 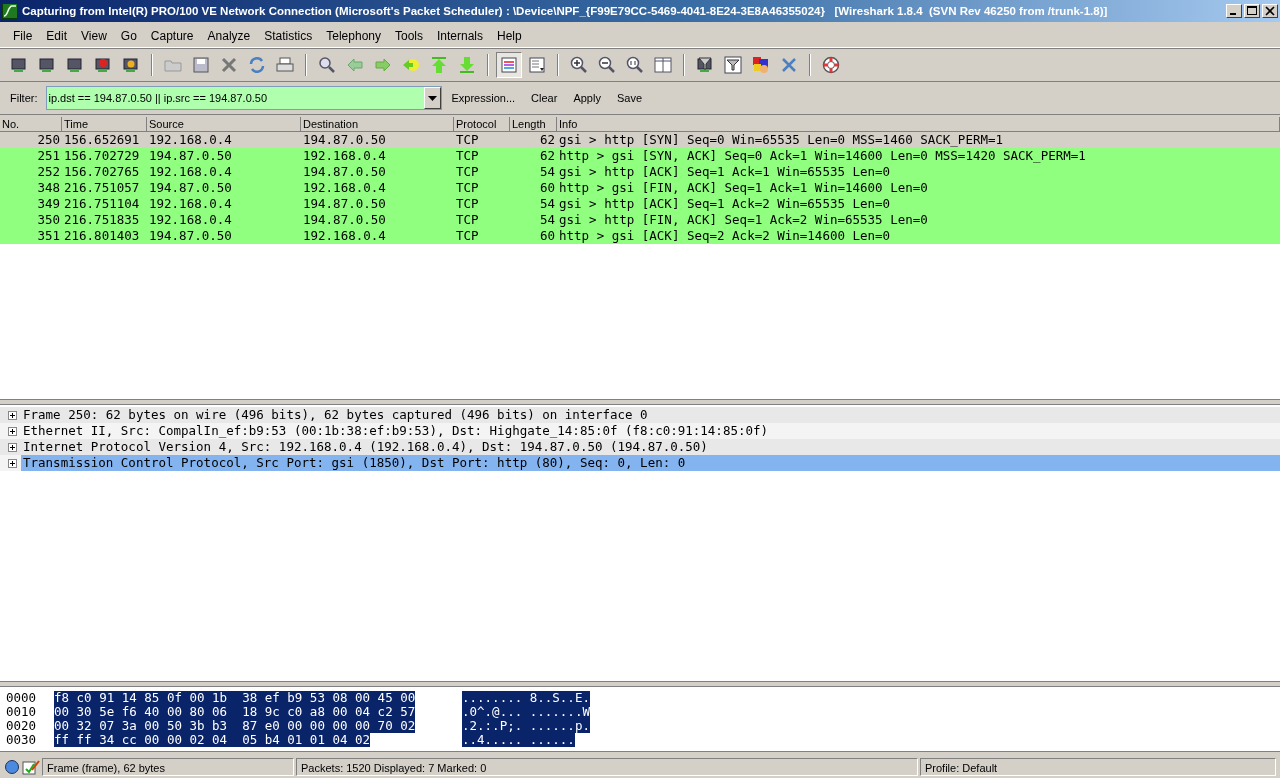 What do you see at coordinates (12, 767) in the screenshot?
I see `expert-info-icon` at bounding box center [12, 767].